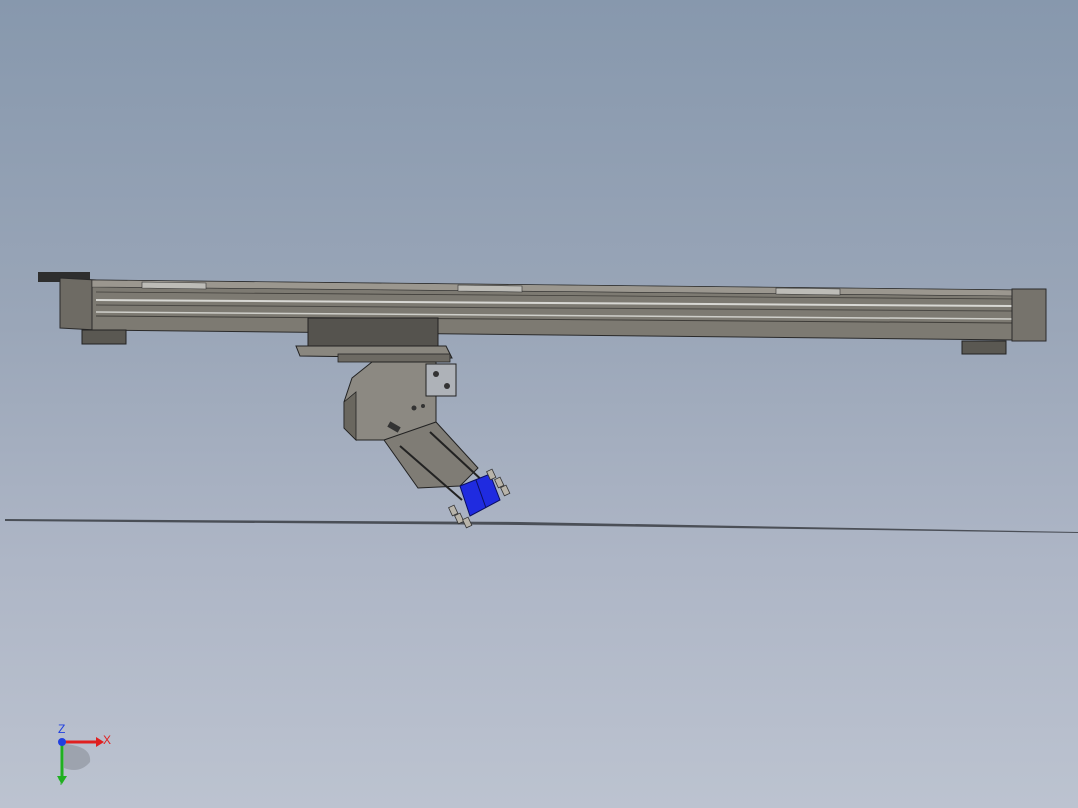  Describe the element at coordinates (542, 313) in the screenshot. I see `linear-module-beam` at that location.